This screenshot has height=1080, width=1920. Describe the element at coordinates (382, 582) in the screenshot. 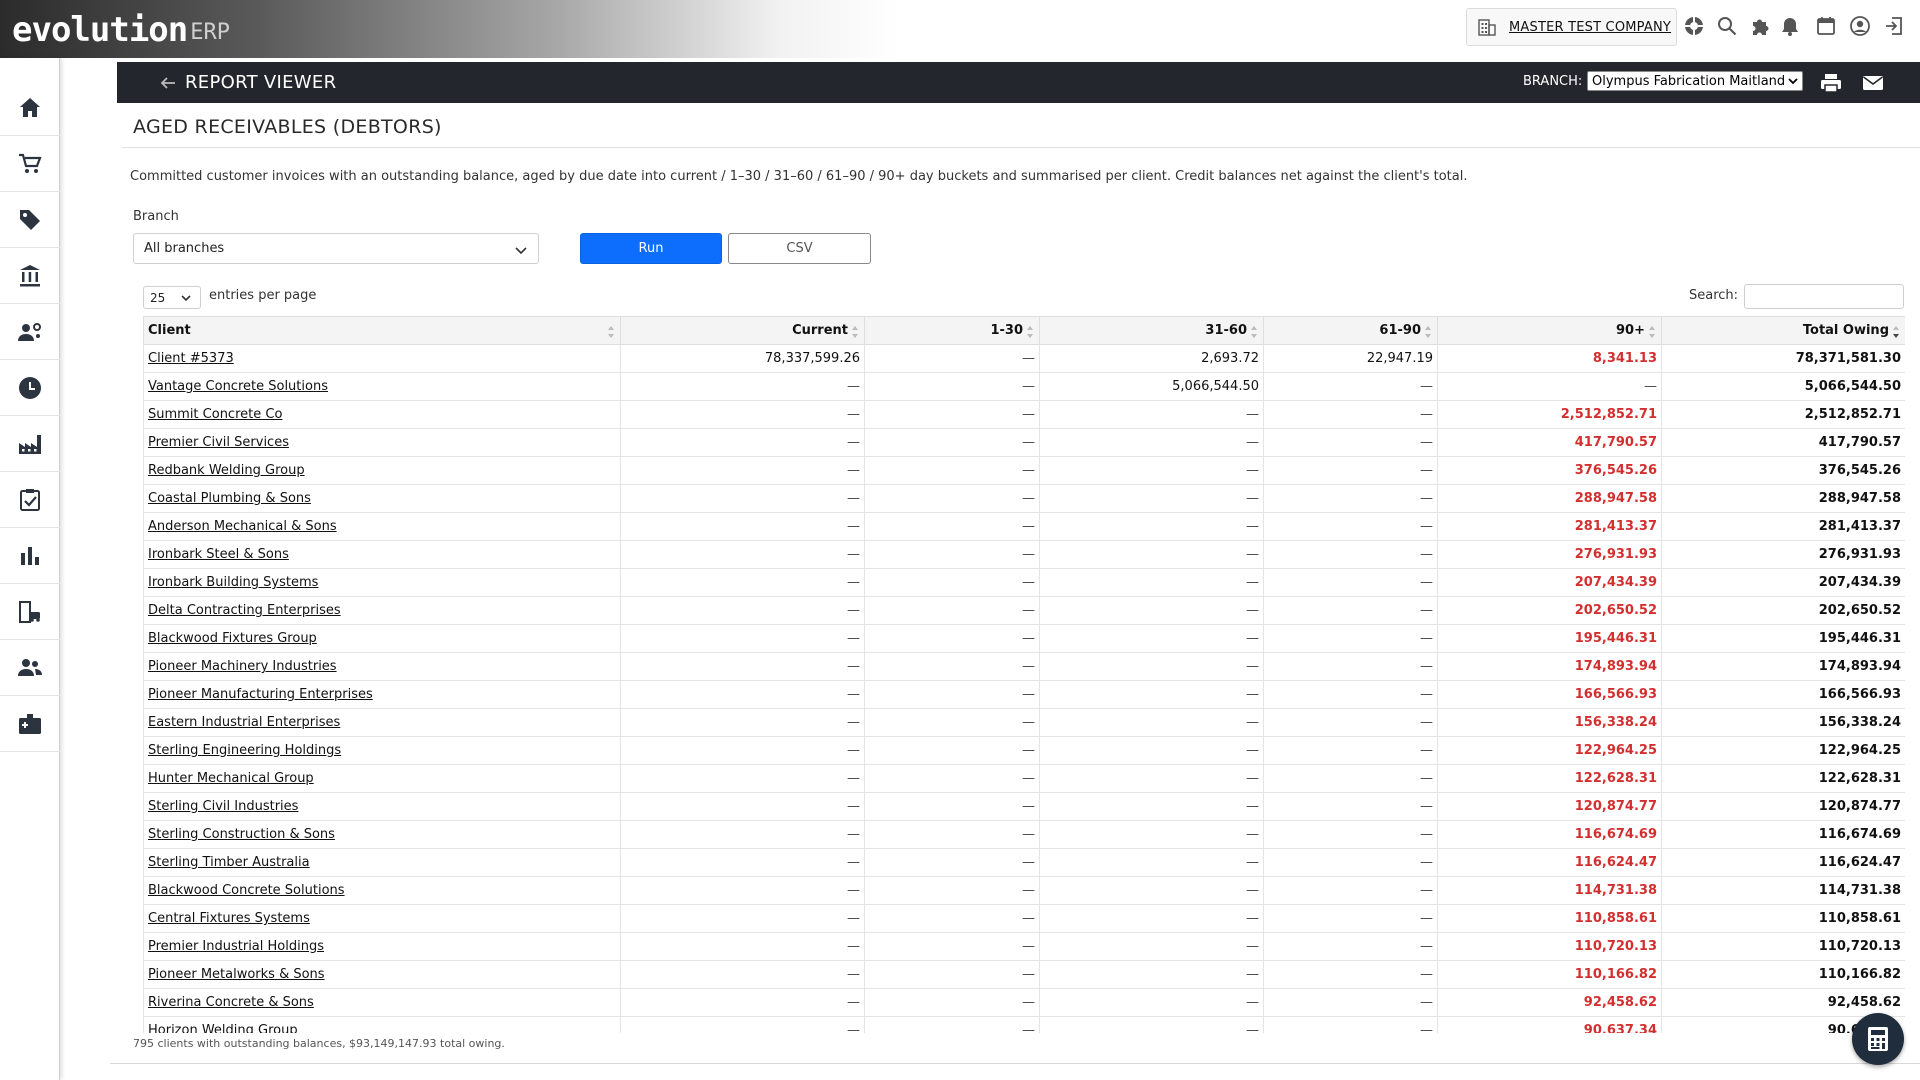

I see `client-link: Ironbark Building Systems` at that location.